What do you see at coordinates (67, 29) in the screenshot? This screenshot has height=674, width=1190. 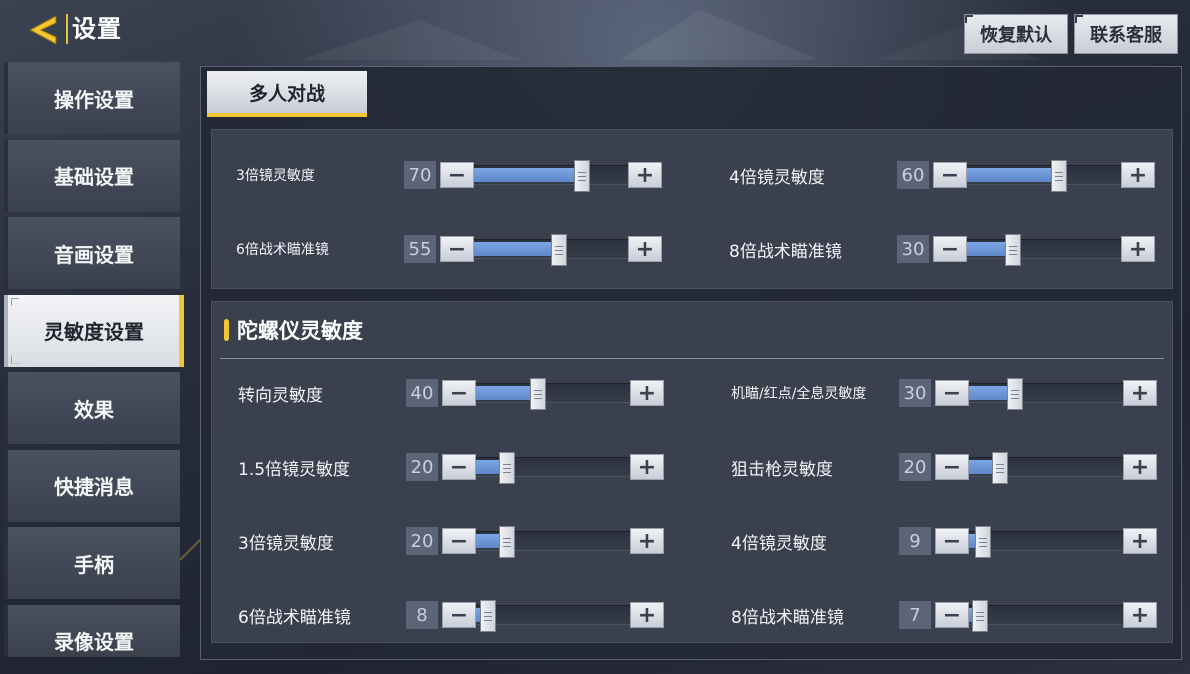 I see `title-divider` at bounding box center [67, 29].